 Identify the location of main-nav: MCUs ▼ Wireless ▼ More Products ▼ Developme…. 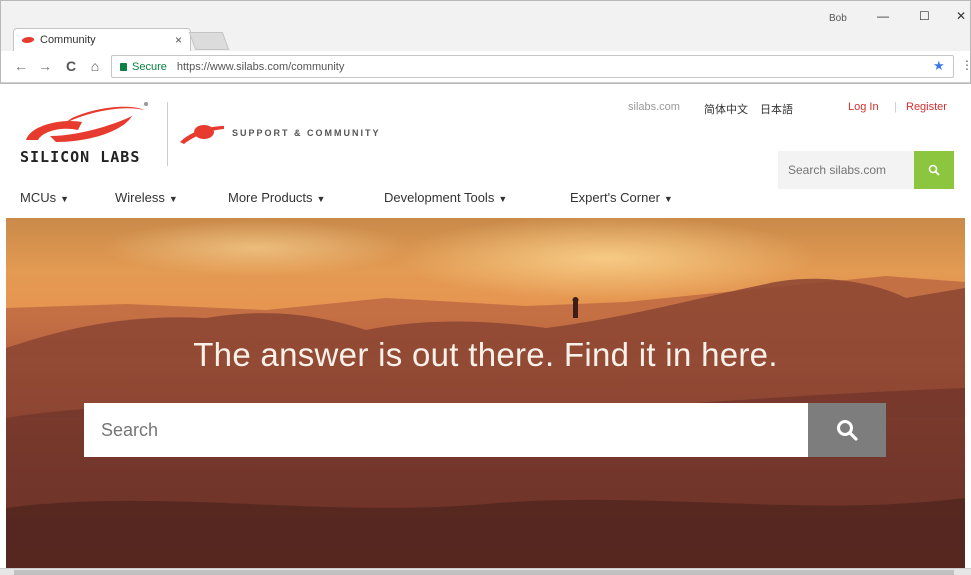
(485, 203).